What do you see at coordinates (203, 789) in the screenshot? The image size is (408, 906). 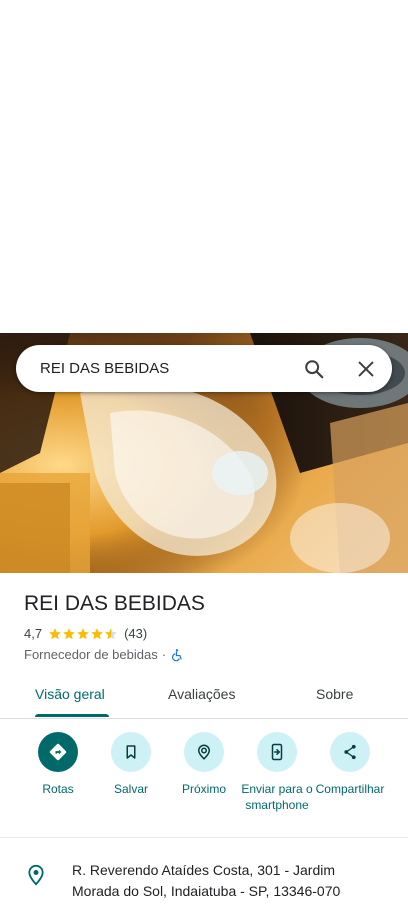 I see `nearby-label: Próximo` at bounding box center [203, 789].